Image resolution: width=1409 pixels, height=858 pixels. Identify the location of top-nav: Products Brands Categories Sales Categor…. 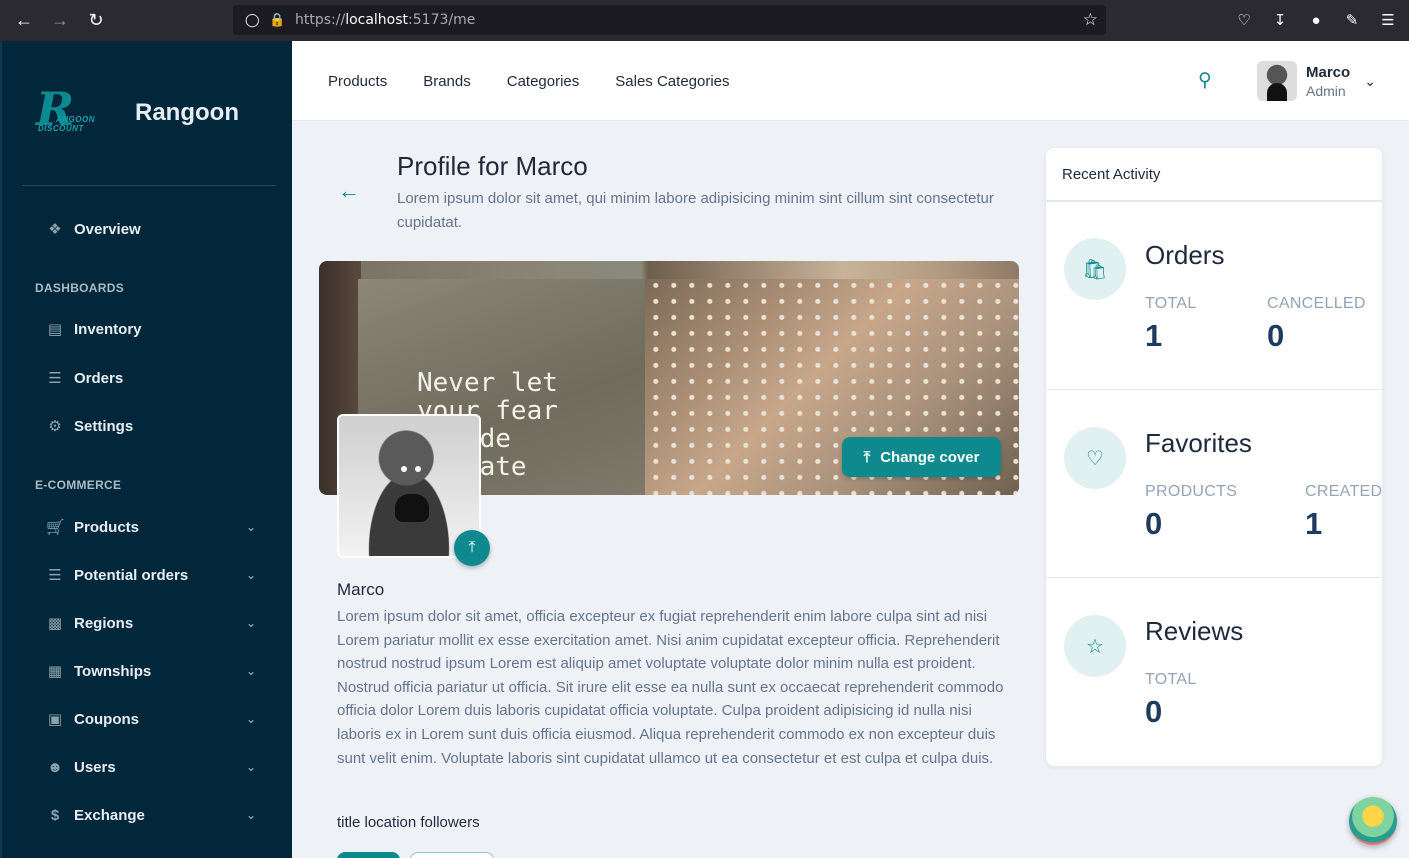
(529, 81).